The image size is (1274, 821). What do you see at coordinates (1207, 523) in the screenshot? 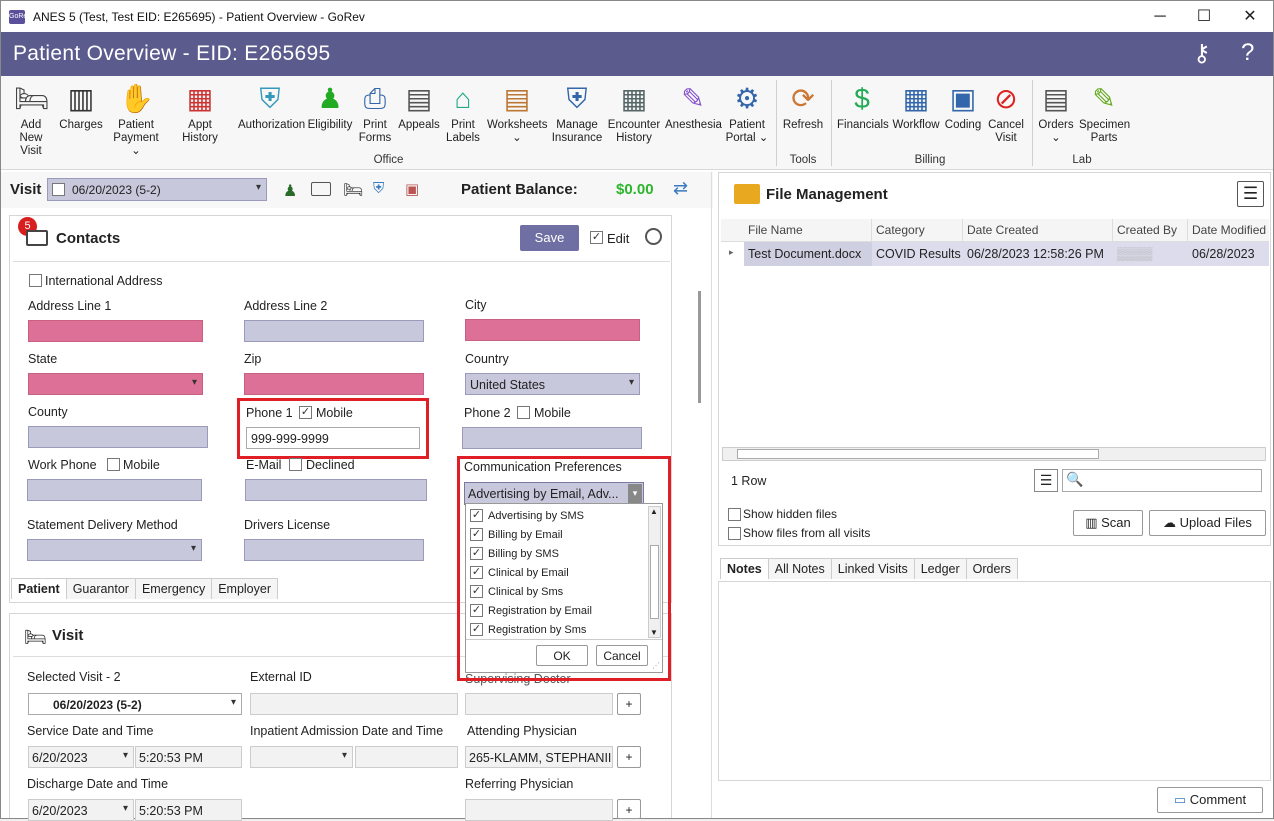
I see `upload-files-button: ☁ Upload Files` at bounding box center [1207, 523].